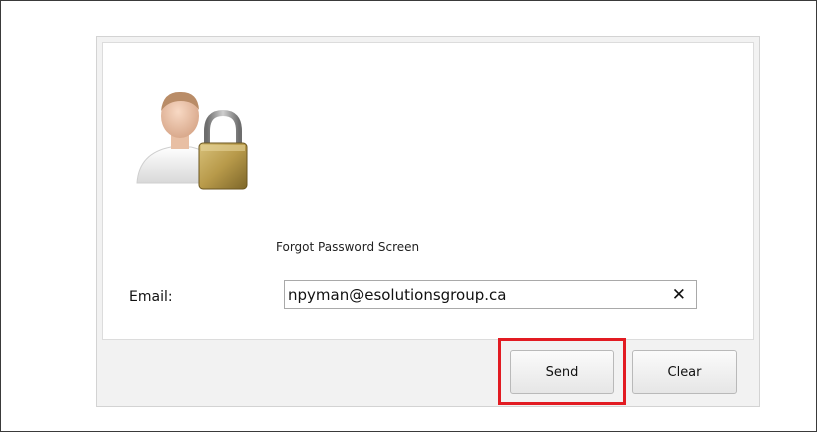 This screenshot has width=817, height=432. Describe the element at coordinates (562, 372) in the screenshot. I see `send-button: Send` at that location.